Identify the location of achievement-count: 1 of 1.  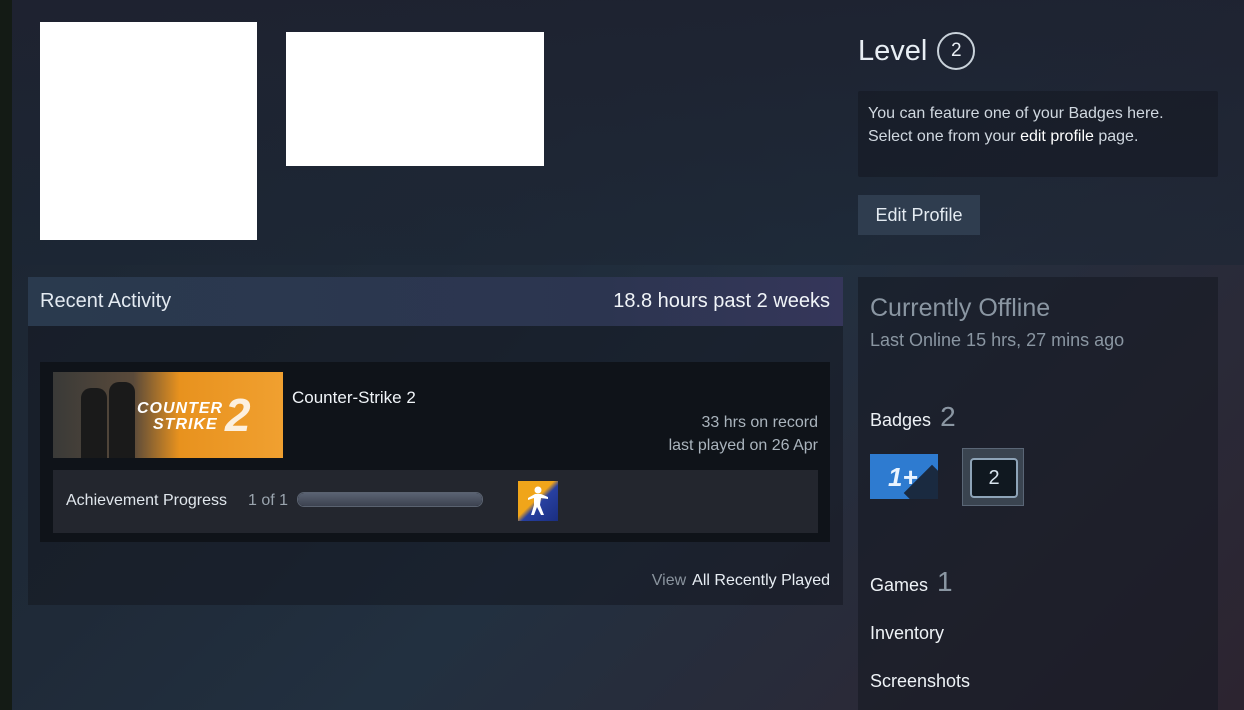
(268, 500).